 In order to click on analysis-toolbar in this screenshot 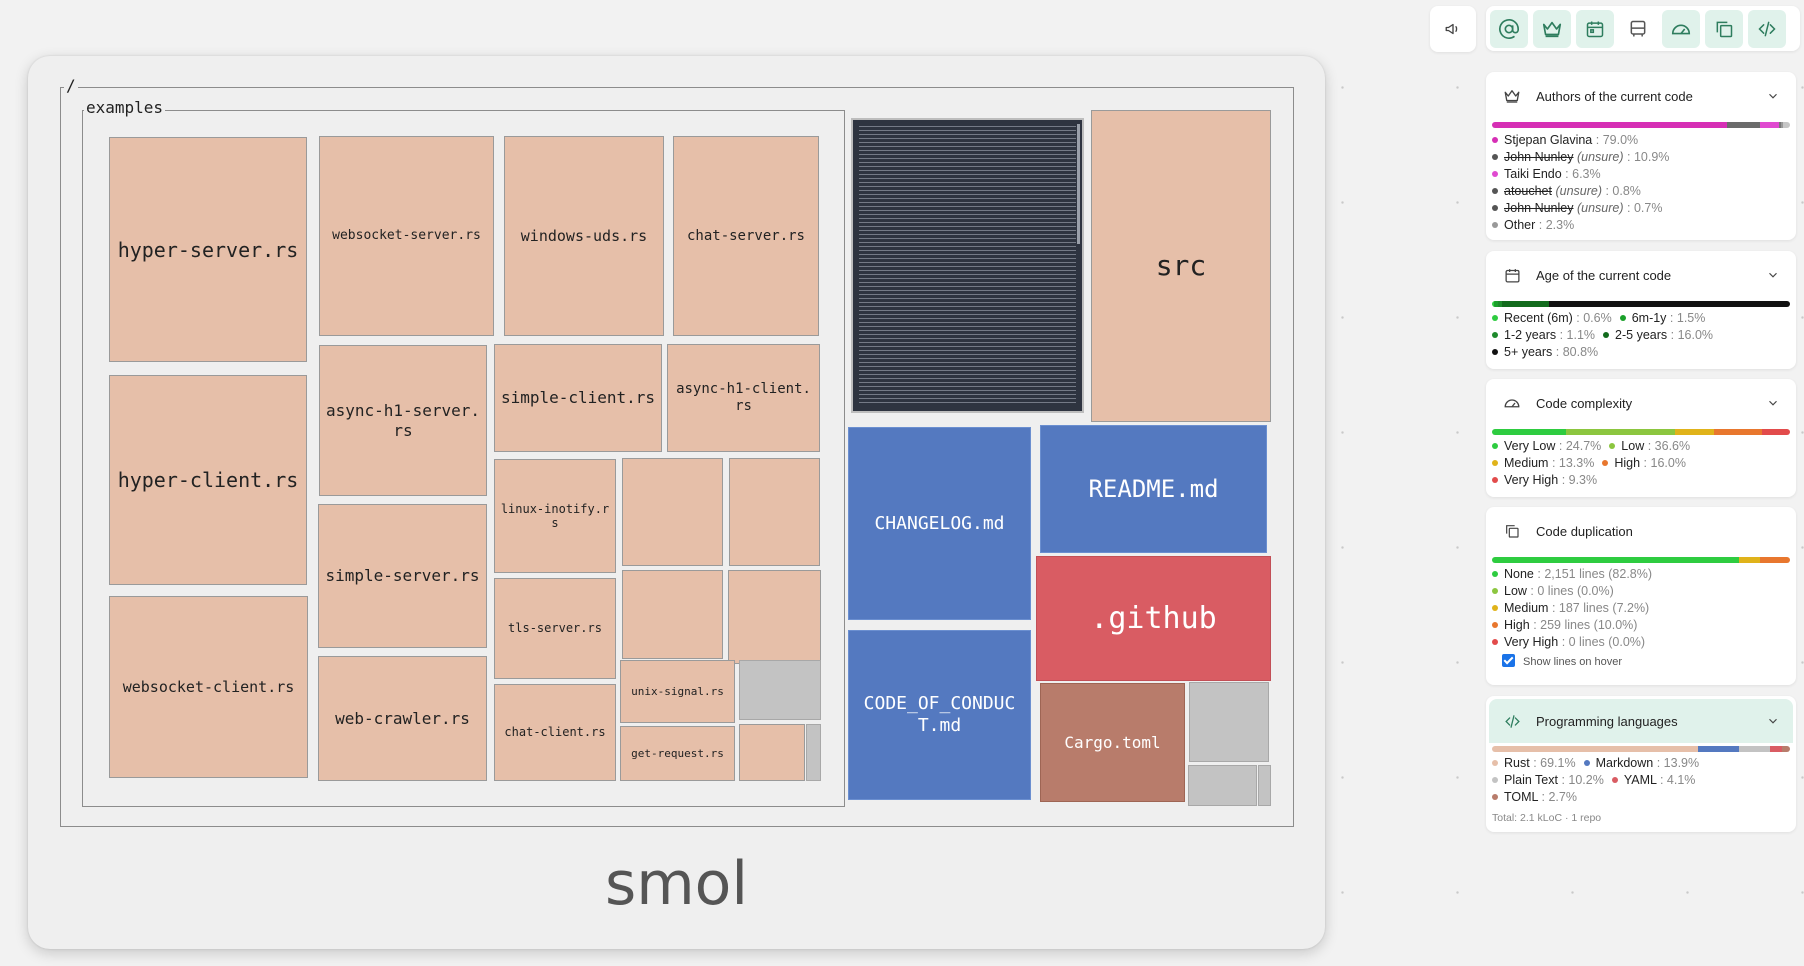, I will do `click(1643, 28)`.